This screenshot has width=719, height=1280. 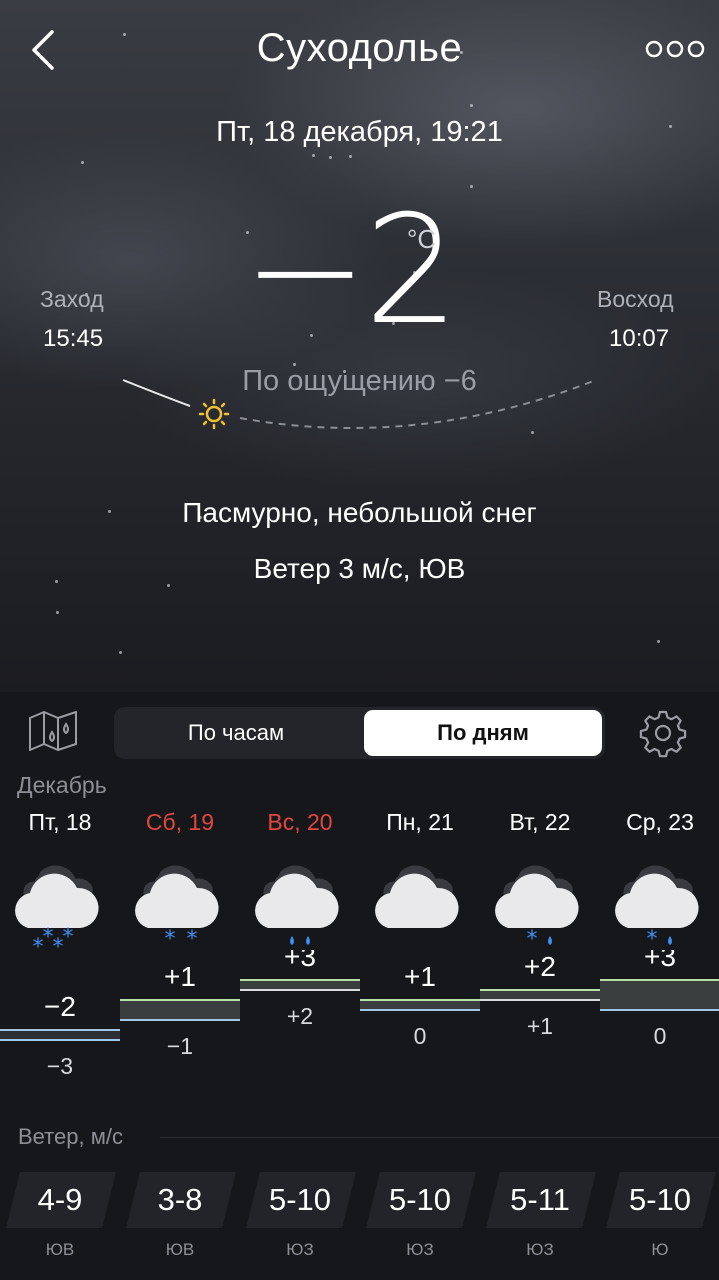 What do you see at coordinates (540, 966) in the screenshot?
I see `temp-high-label: +2` at bounding box center [540, 966].